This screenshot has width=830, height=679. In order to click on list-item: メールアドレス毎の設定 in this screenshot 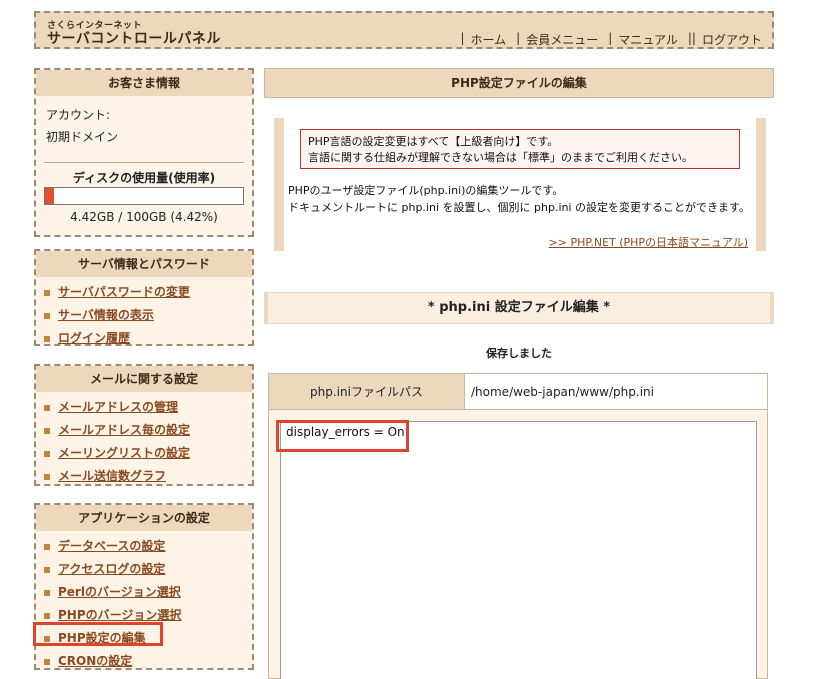, I will do `click(148, 430)`.